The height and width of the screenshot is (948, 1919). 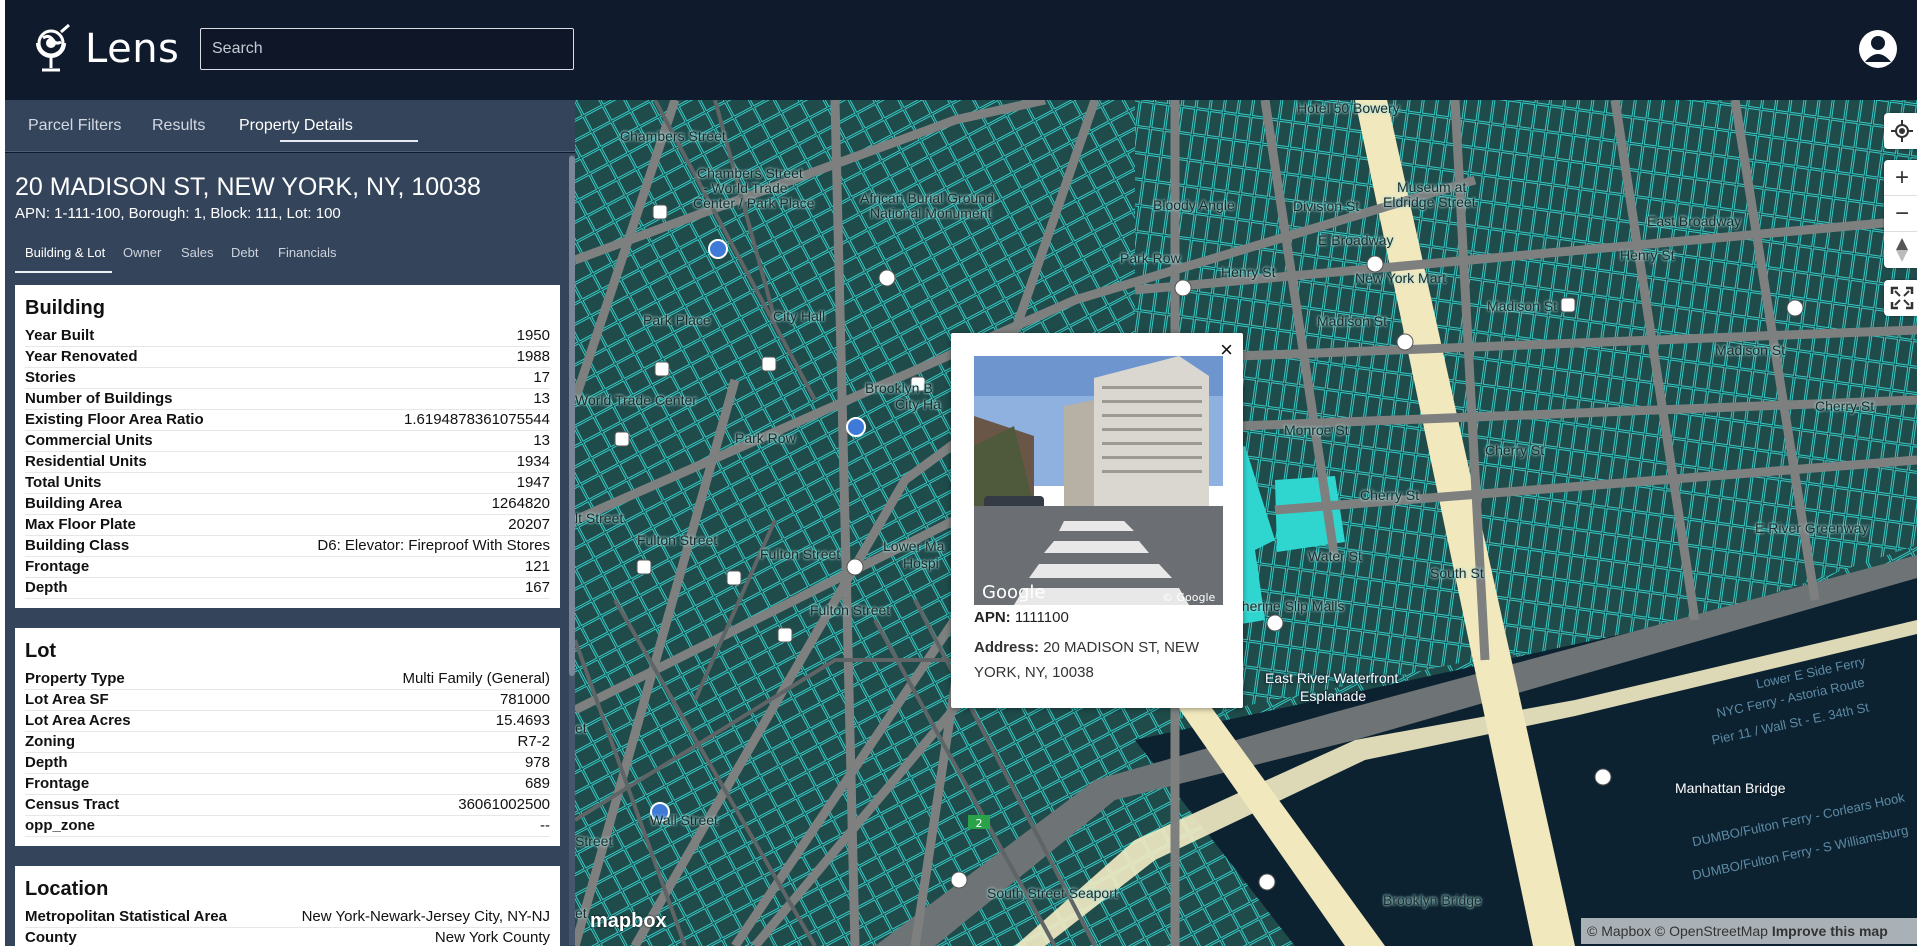 I want to click on lot-row: opp_zone --, so click(x=287, y=826).